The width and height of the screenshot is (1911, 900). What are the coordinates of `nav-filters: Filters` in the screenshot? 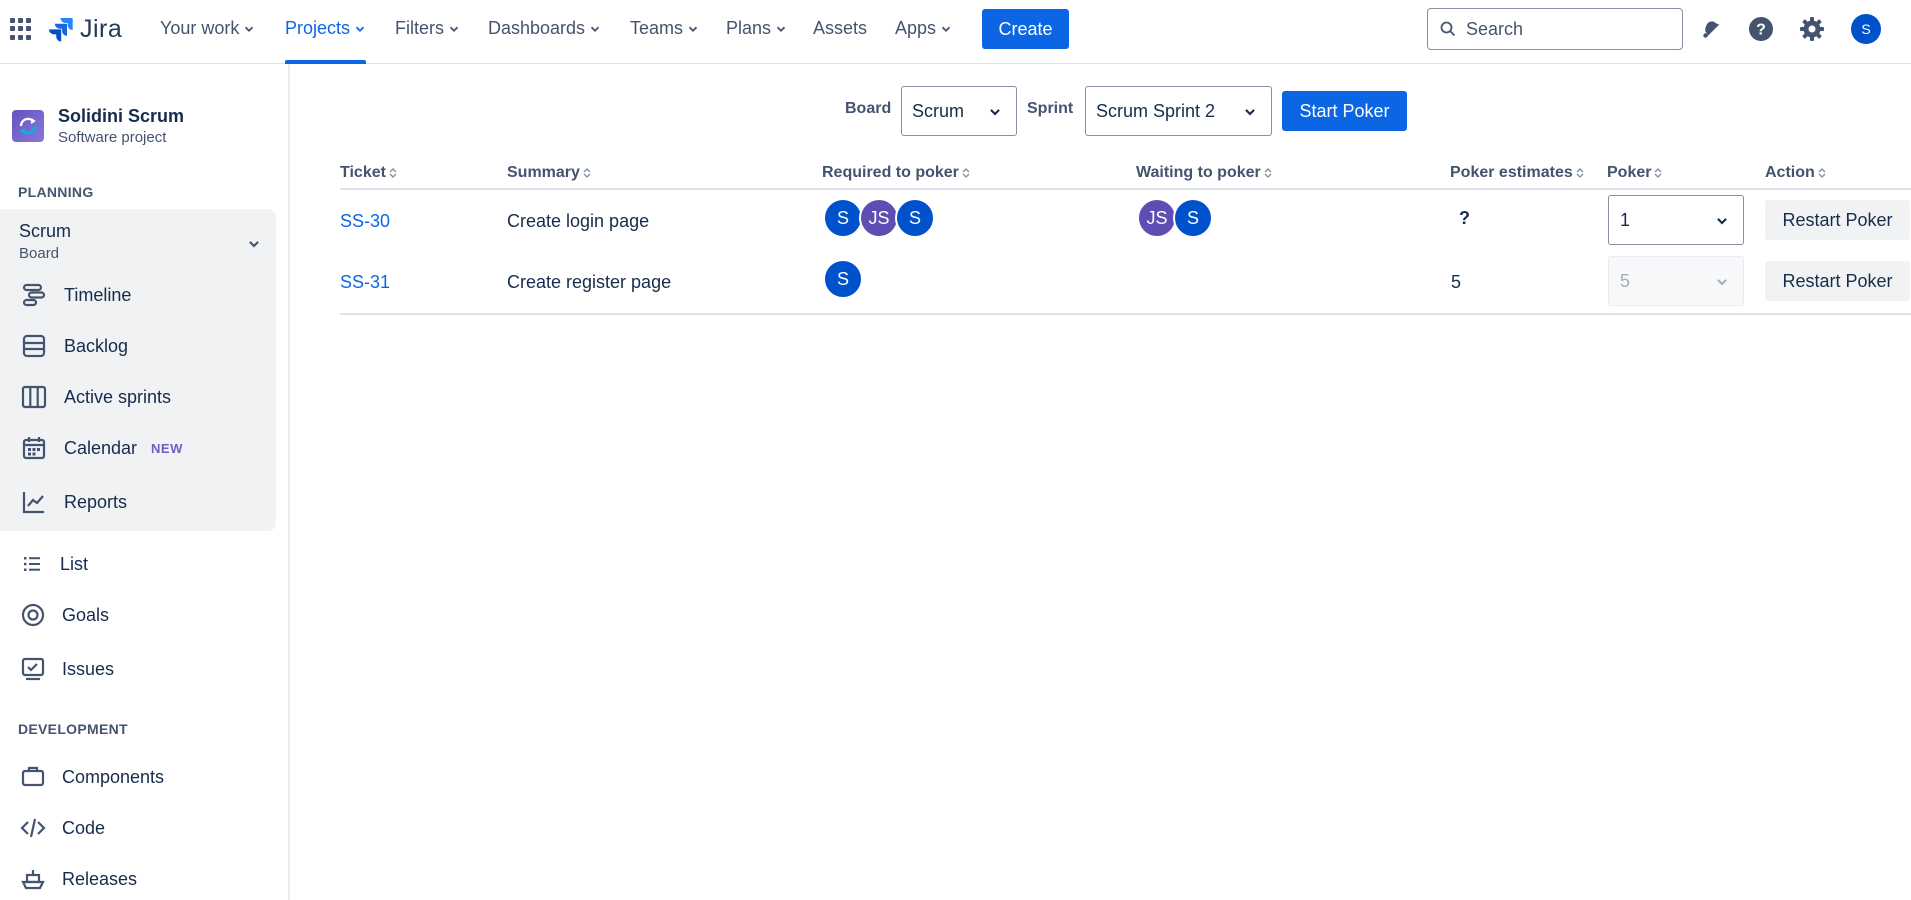 It's located at (427, 32).